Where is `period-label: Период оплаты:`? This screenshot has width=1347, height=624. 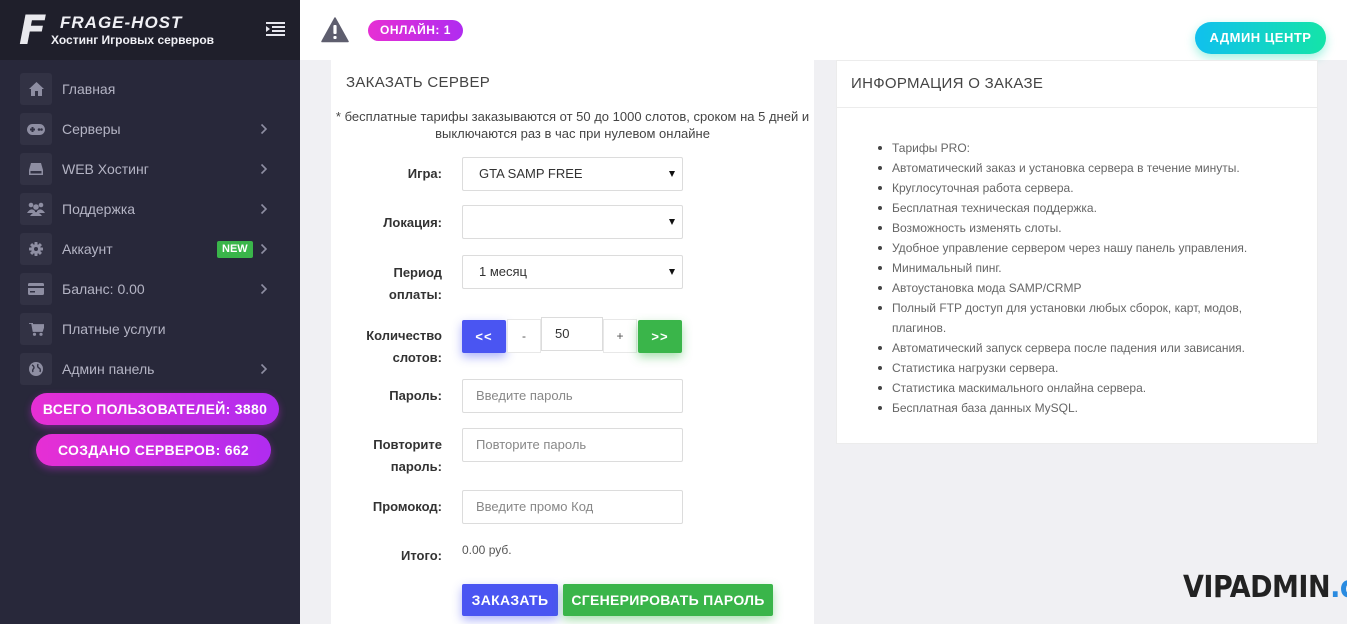 period-label: Период оплаты: is located at coordinates (415, 284).